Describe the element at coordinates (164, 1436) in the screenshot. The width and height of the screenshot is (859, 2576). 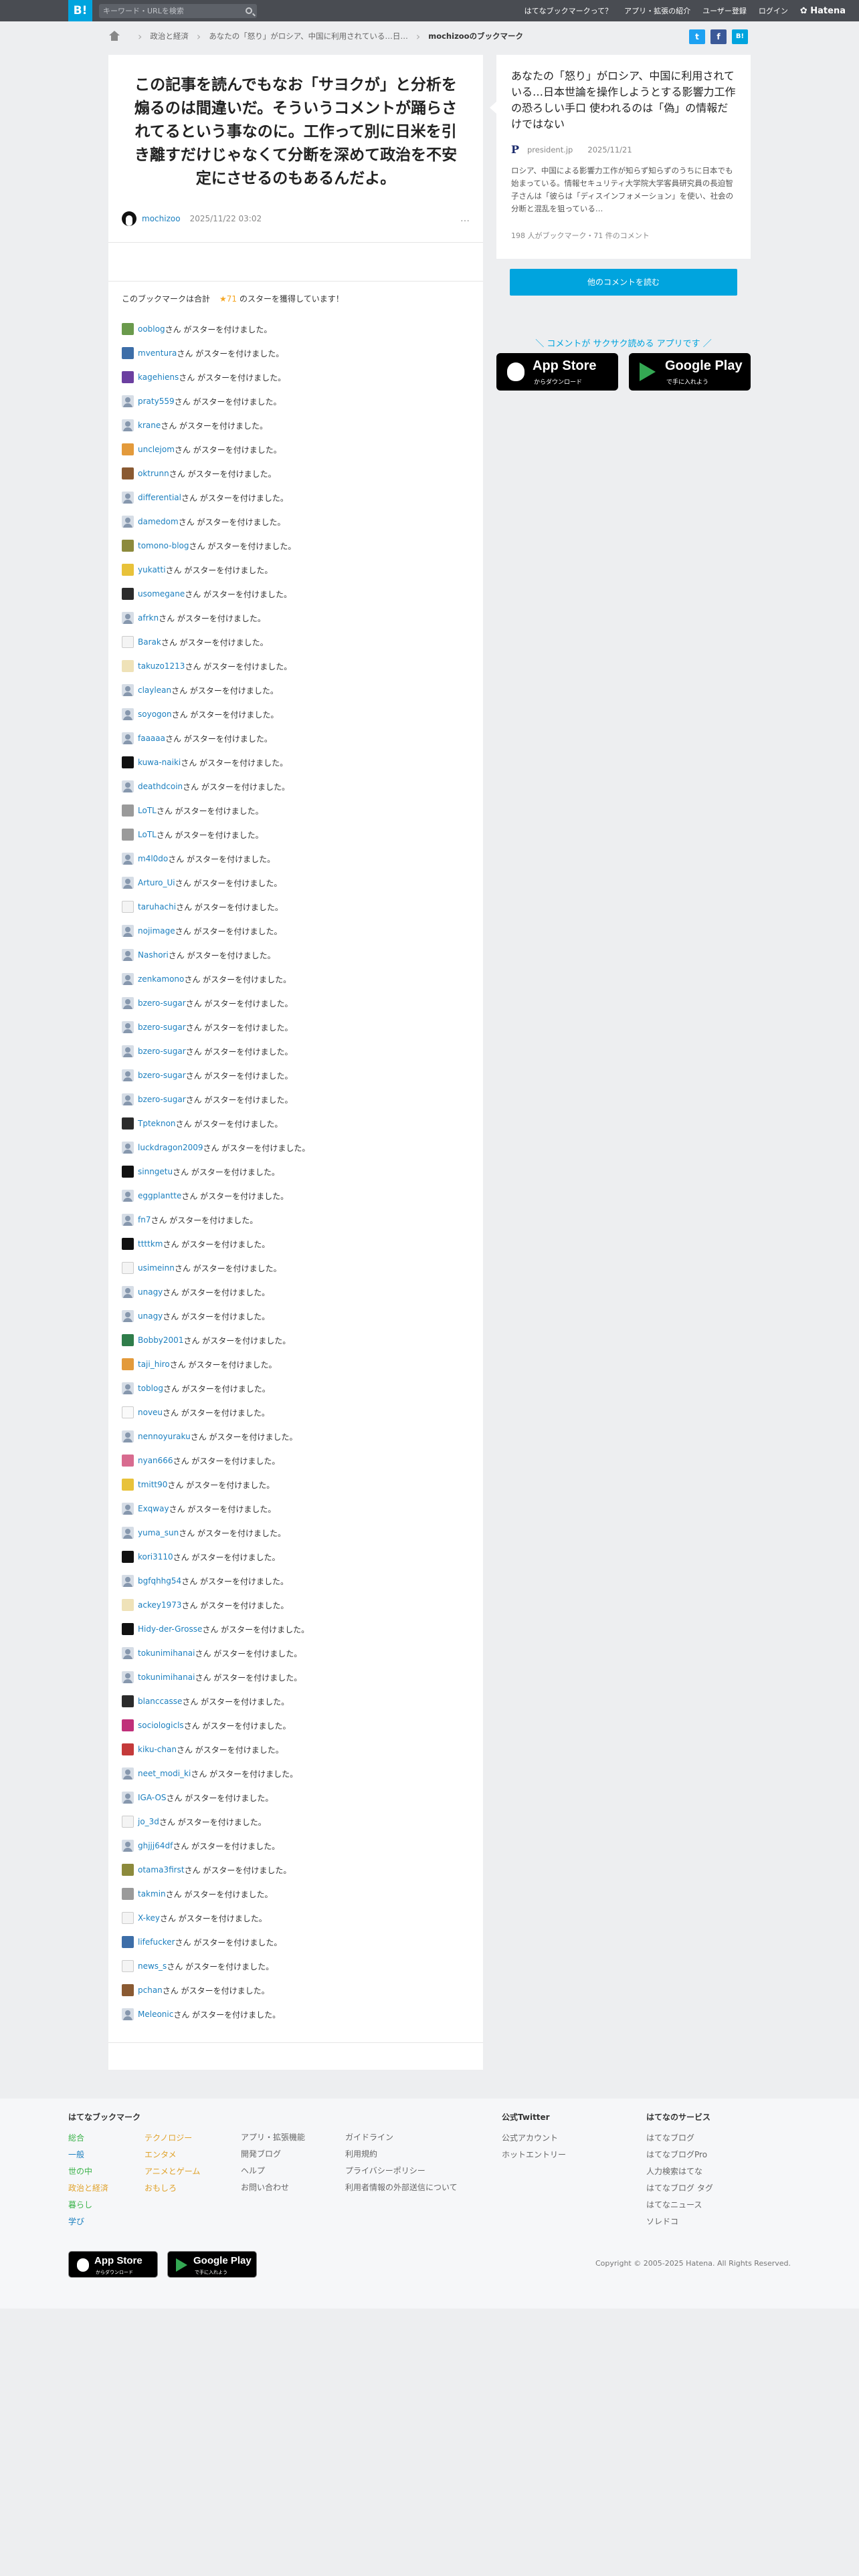
I see `star-user-link: nennoyuraku` at that location.